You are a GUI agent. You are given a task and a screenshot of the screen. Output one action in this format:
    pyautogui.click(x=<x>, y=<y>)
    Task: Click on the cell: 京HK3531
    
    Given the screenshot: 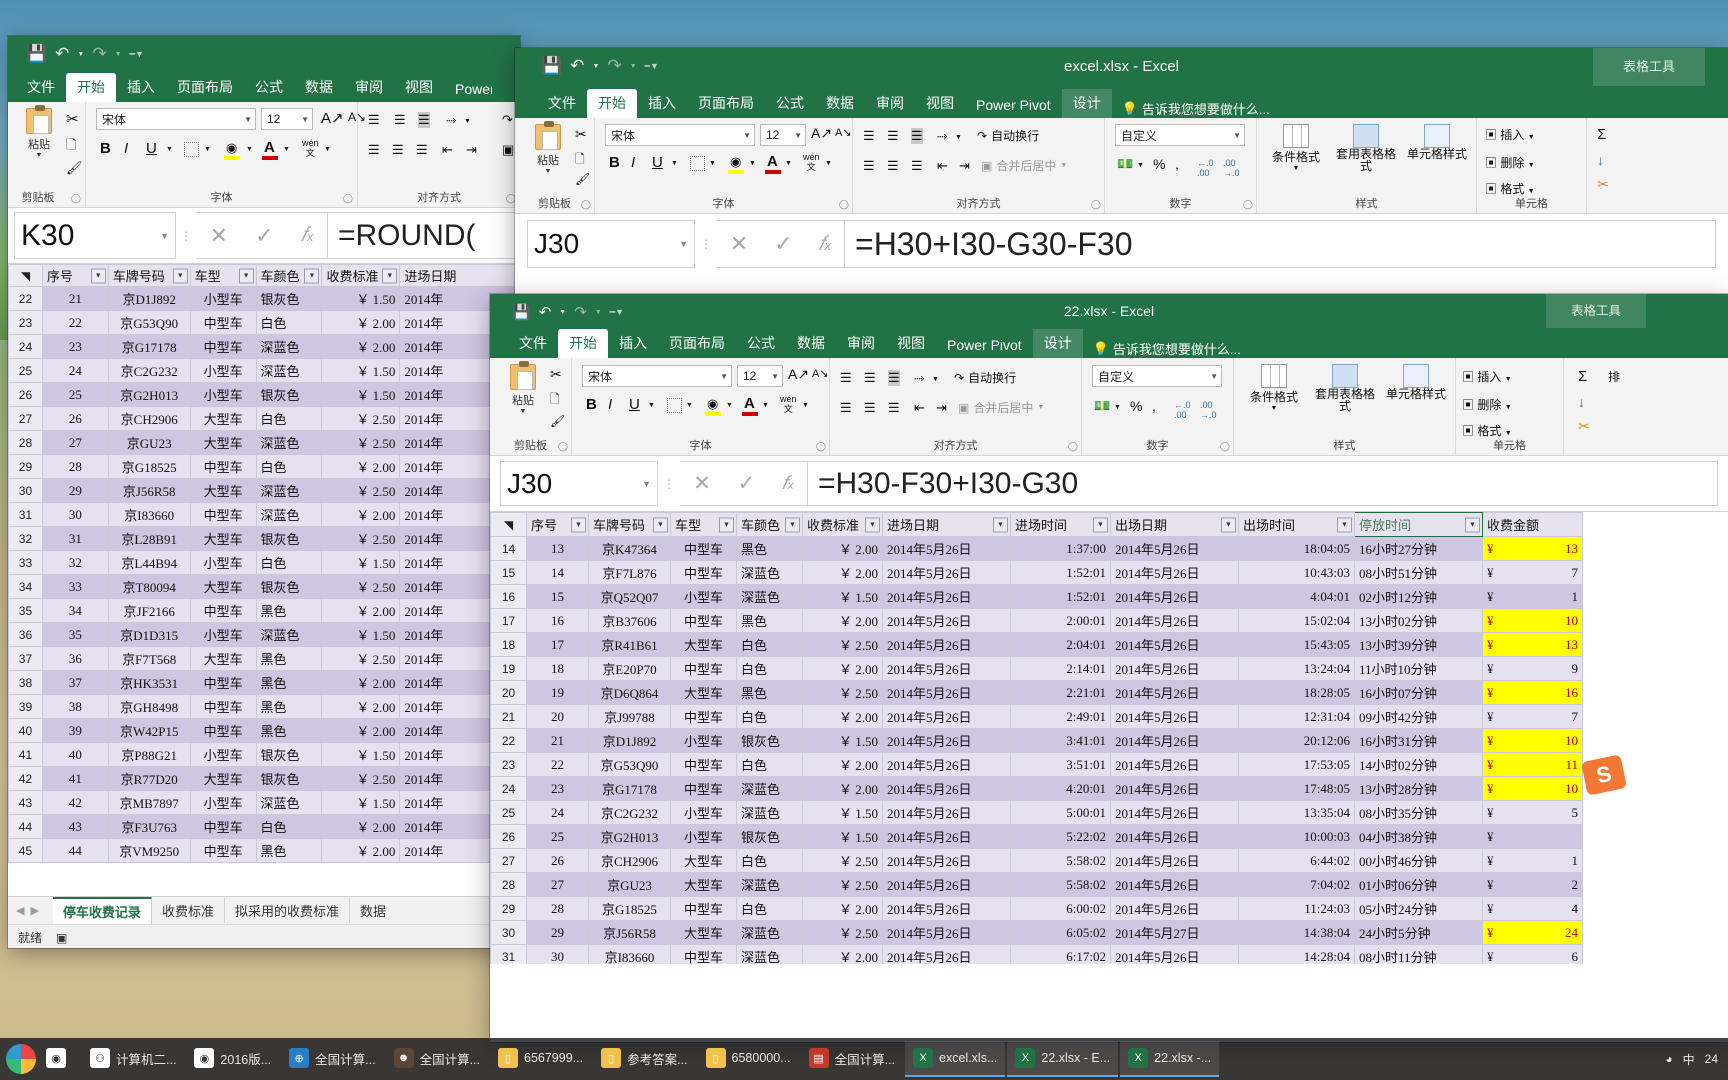 What is the action you would take?
    pyautogui.click(x=149, y=682)
    